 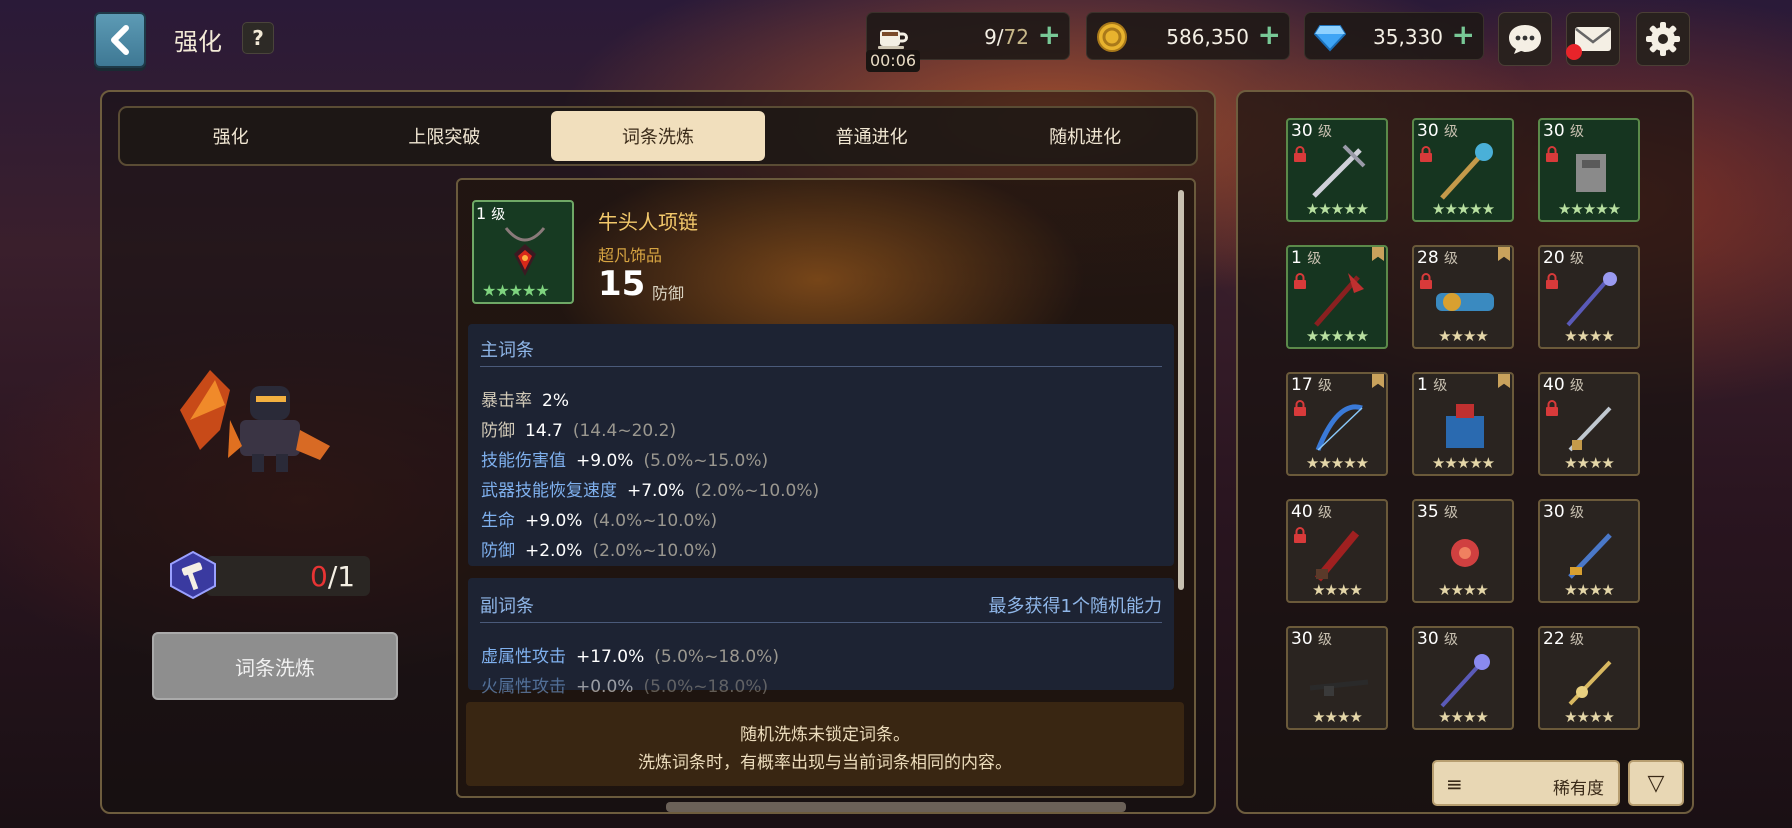 I want to click on chat-icon, so click(x=1525, y=39).